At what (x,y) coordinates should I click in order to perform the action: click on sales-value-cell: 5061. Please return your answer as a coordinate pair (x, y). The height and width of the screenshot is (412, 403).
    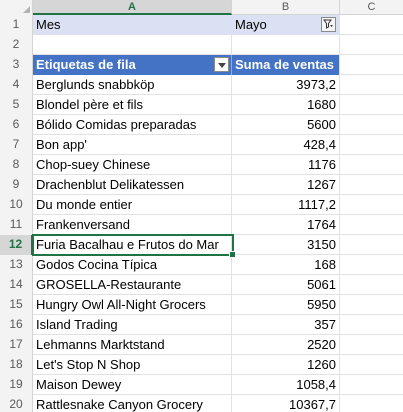
    Looking at the image, I should click on (286, 285).